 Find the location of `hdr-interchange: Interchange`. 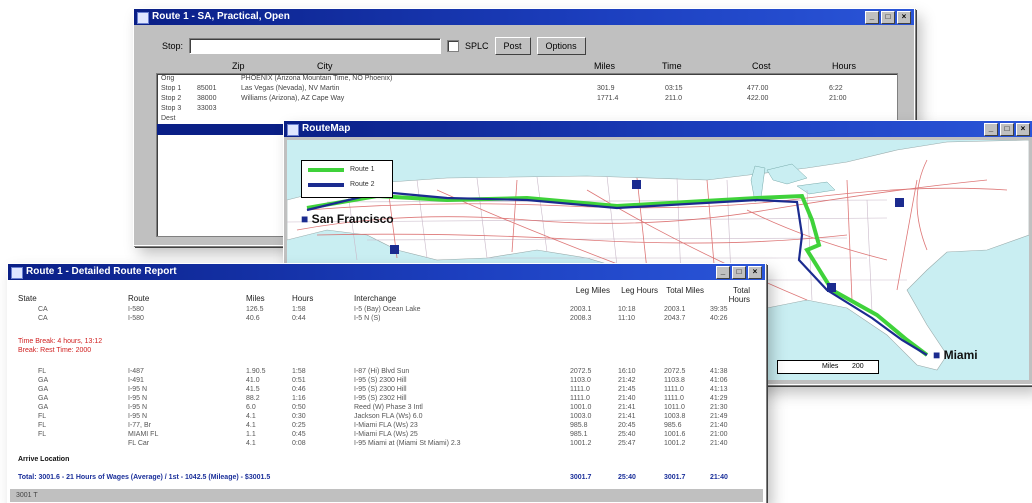

hdr-interchange: Interchange is located at coordinates (375, 298).